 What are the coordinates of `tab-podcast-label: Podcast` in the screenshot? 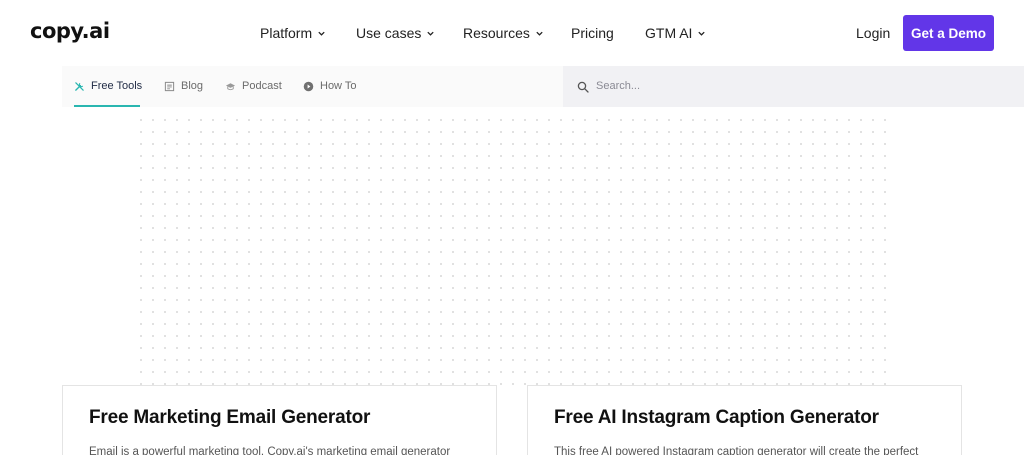 It's located at (262, 86).